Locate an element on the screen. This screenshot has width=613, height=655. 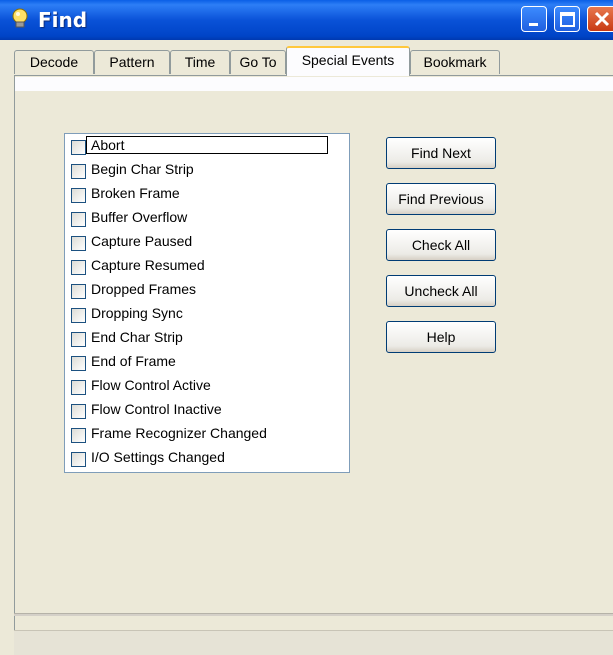
check-all-button: Check All is located at coordinates (441, 245).